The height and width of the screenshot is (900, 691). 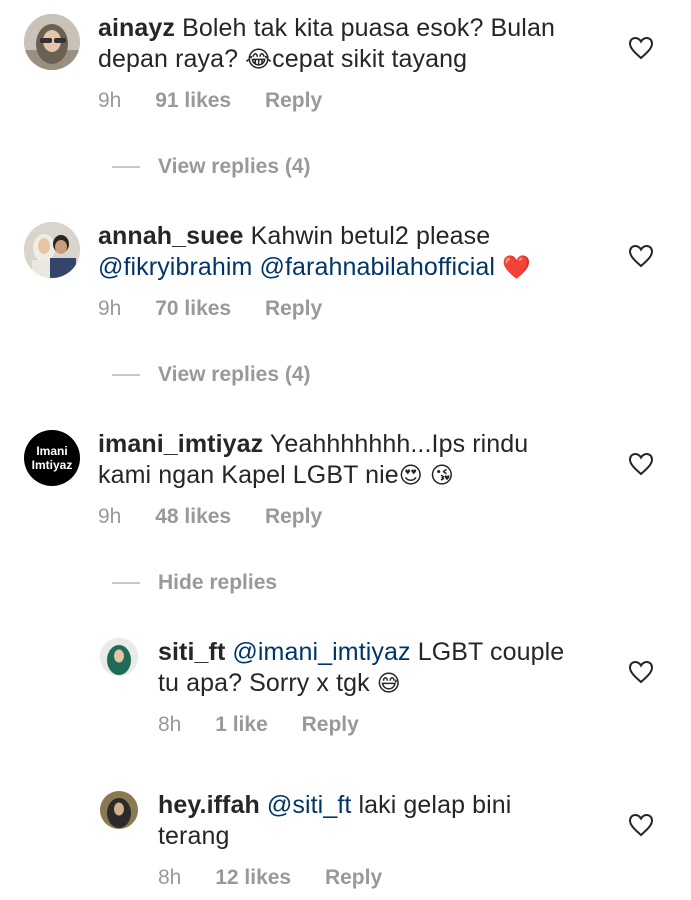 What do you see at coordinates (399, 444) in the screenshot?
I see `comment-text: Yeahhhhhhh...Ips rindu` at bounding box center [399, 444].